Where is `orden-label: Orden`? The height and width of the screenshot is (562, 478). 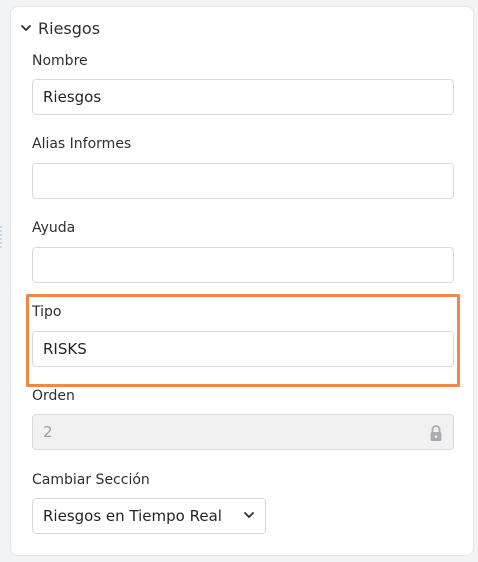 orden-label: Orden is located at coordinates (53, 396).